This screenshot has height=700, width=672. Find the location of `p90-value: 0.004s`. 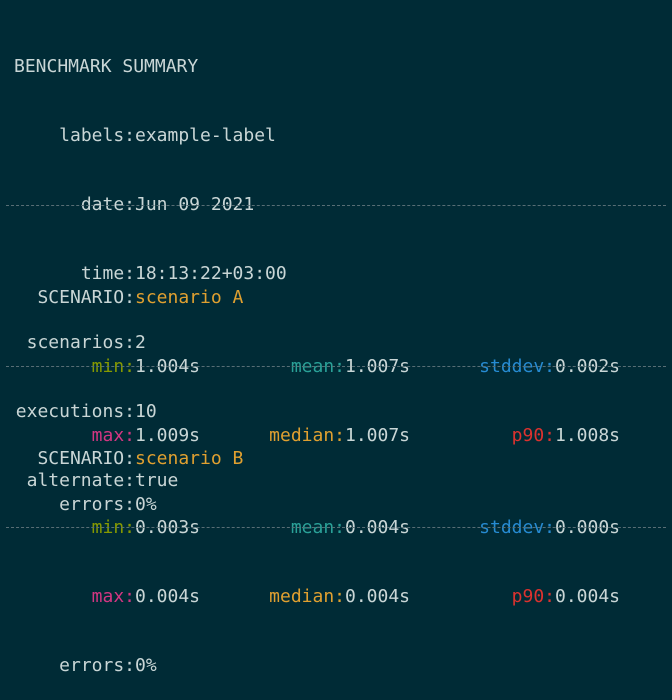

p90-value: 0.004s is located at coordinates (588, 596).